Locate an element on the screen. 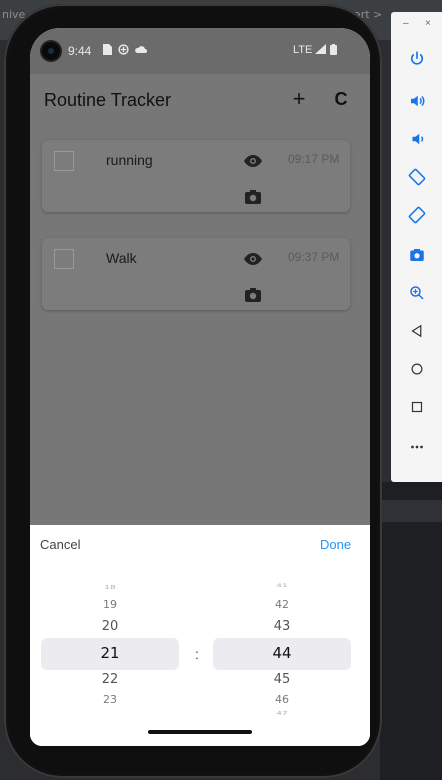 The image size is (442, 780). zoom-icon is located at coordinates (416, 293).